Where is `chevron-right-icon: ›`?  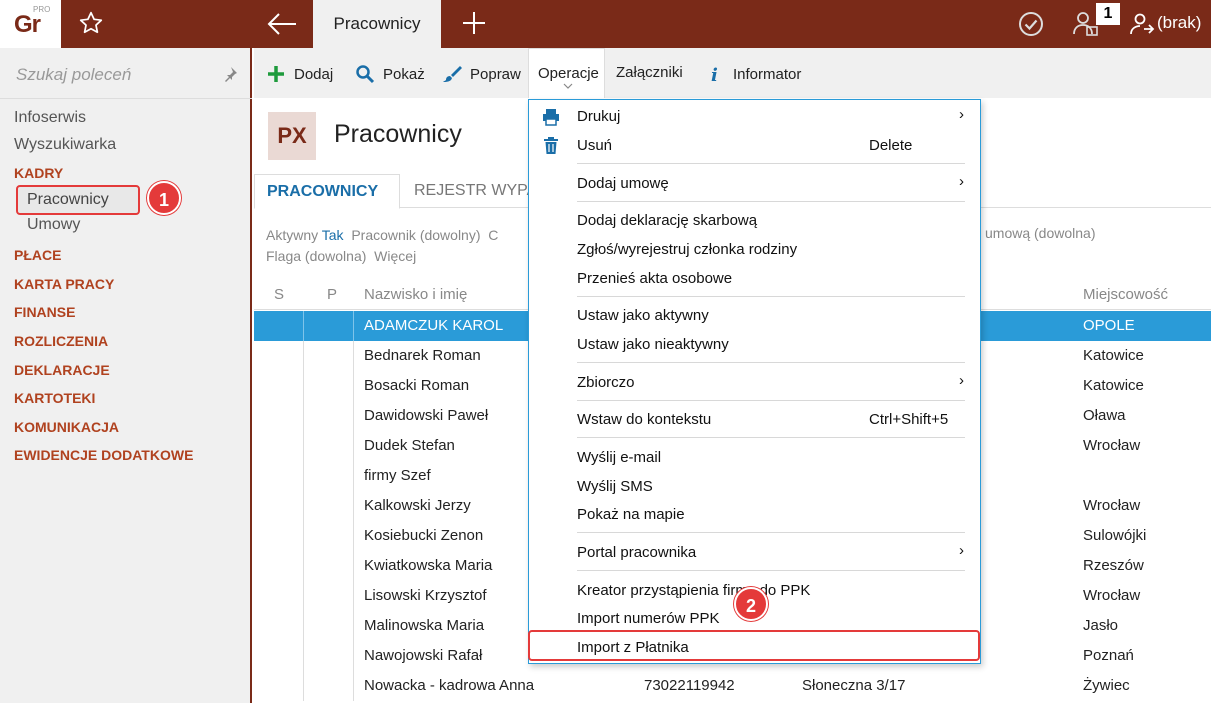 chevron-right-icon: › is located at coordinates (961, 114).